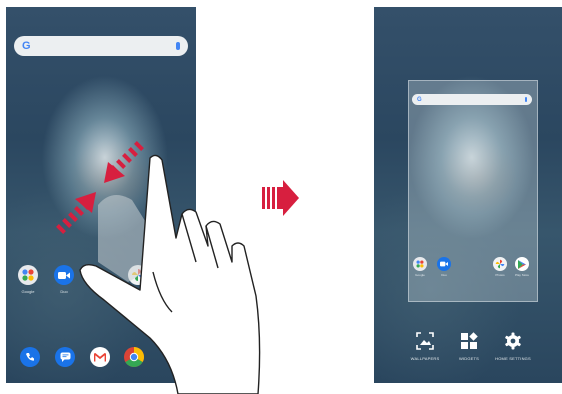 This screenshot has height=394, width=562. Describe the element at coordinates (473, 191) in the screenshot. I see `home-page-preview: G Google Duo Photos Play Store` at that location.